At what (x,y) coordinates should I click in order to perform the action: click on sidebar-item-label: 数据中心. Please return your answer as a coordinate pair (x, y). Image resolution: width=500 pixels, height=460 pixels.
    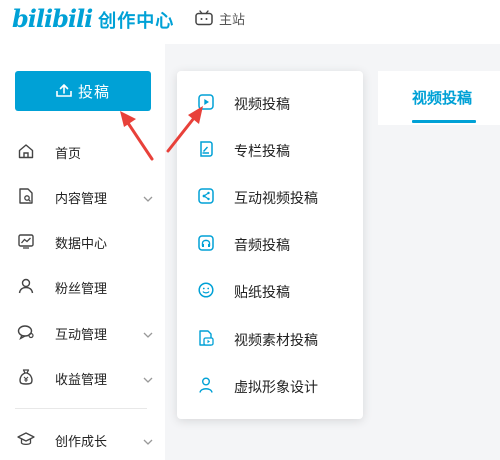
    Looking at the image, I should click on (81, 244).